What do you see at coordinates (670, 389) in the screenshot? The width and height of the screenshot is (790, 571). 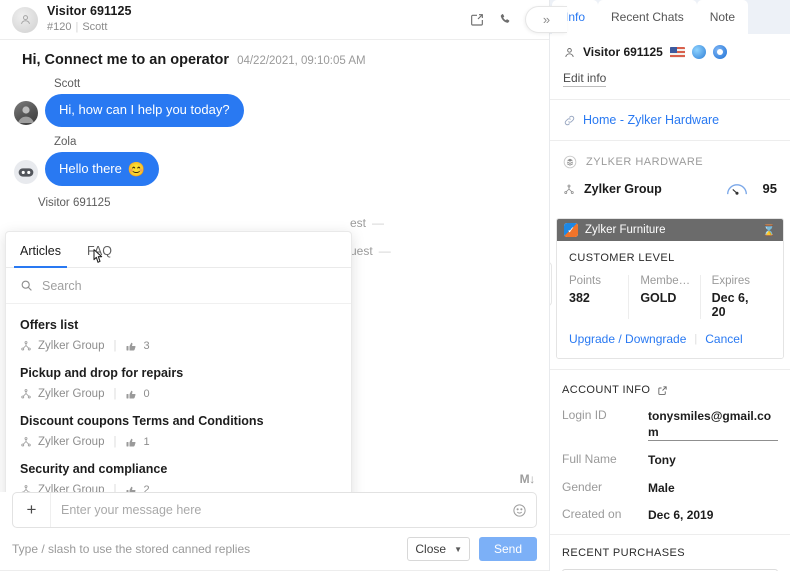 I see `account-info-header: ACCOUNT INFO` at bounding box center [670, 389].